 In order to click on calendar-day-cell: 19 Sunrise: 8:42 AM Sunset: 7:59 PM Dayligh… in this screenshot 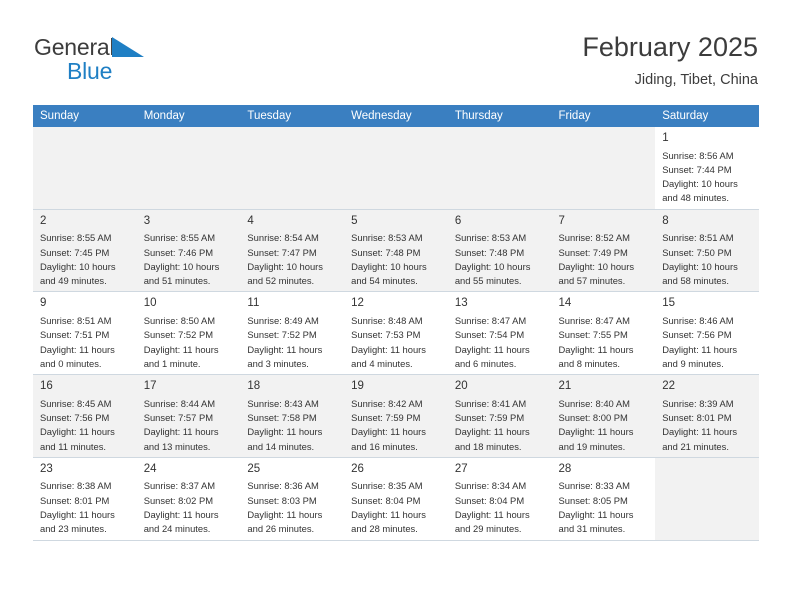, I will do `click(396, 416)`.